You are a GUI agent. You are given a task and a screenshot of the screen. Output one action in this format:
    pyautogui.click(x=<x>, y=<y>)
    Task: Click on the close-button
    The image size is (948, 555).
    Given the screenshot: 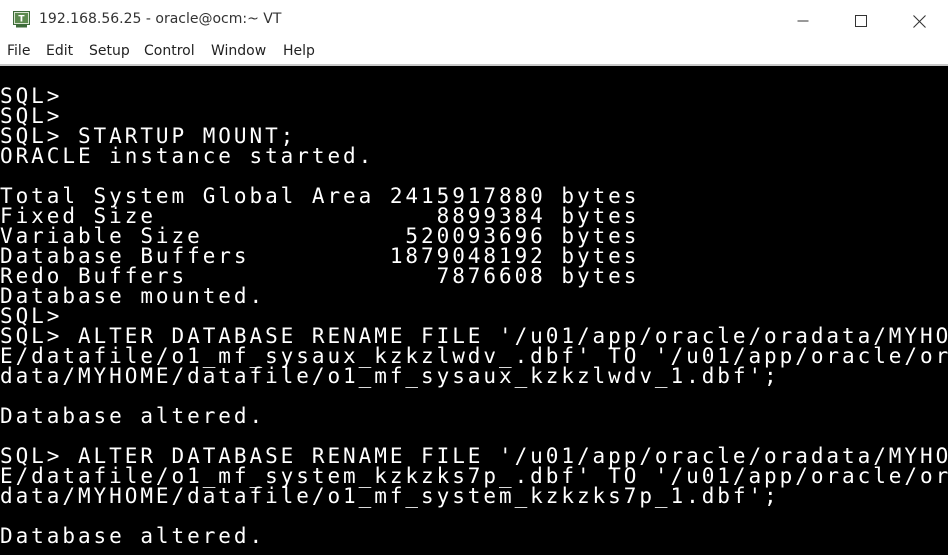 What is the action you would take?
    pyautogui.click(x=919, y=21)
    